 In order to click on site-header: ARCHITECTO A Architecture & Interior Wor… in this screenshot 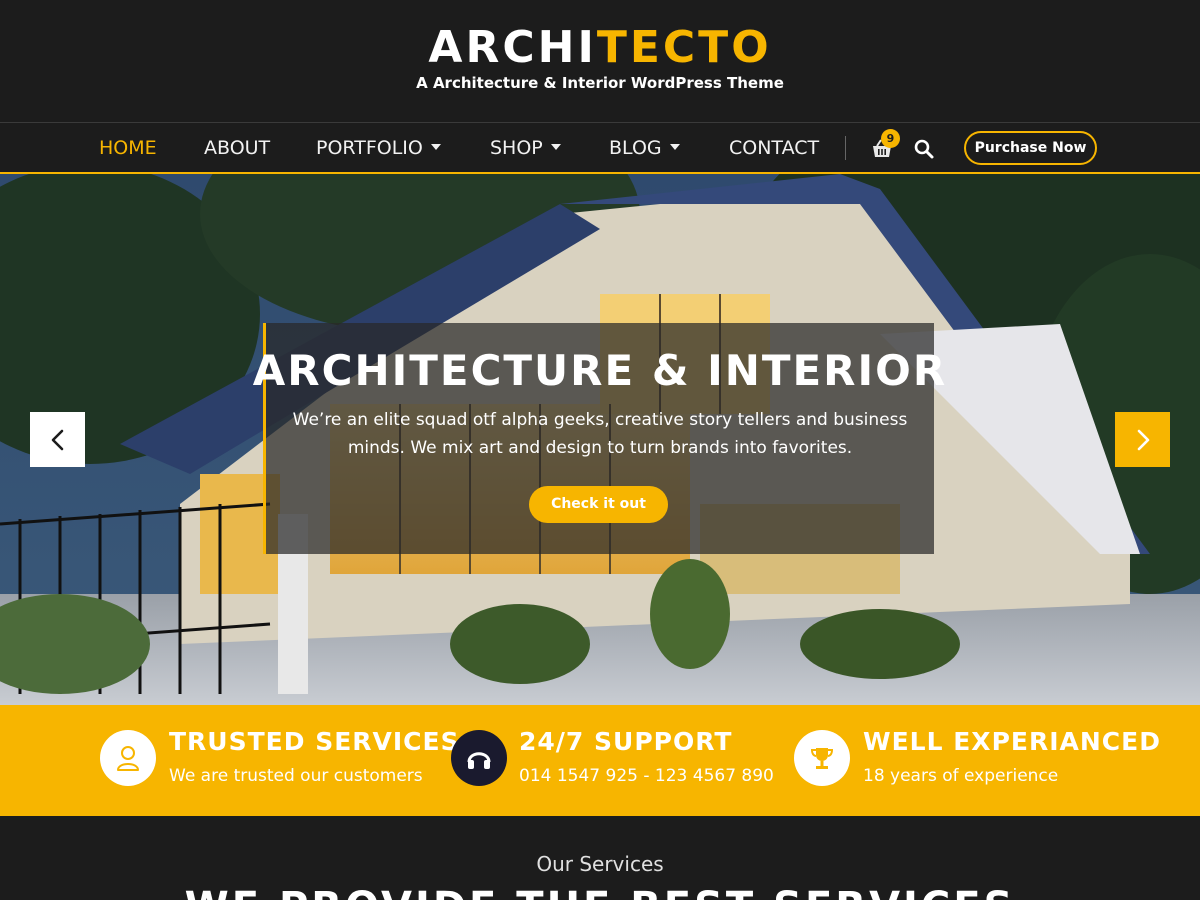, I will do `click(600, 61)`.